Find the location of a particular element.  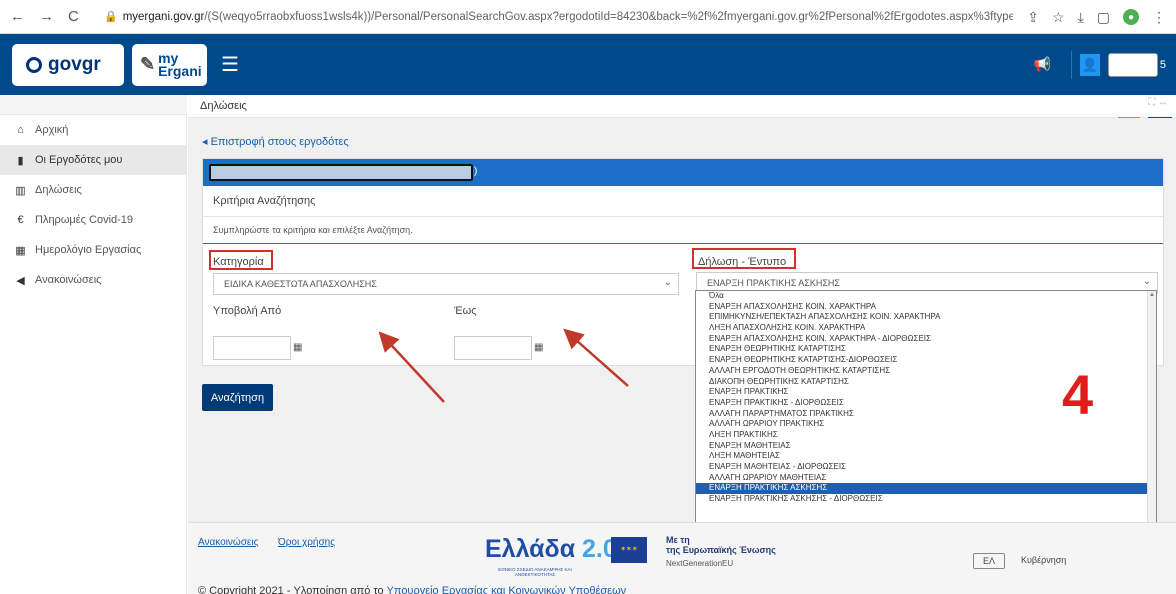

eu-flag-icon: ✶✶✶ is located at coordinates (629, 550).